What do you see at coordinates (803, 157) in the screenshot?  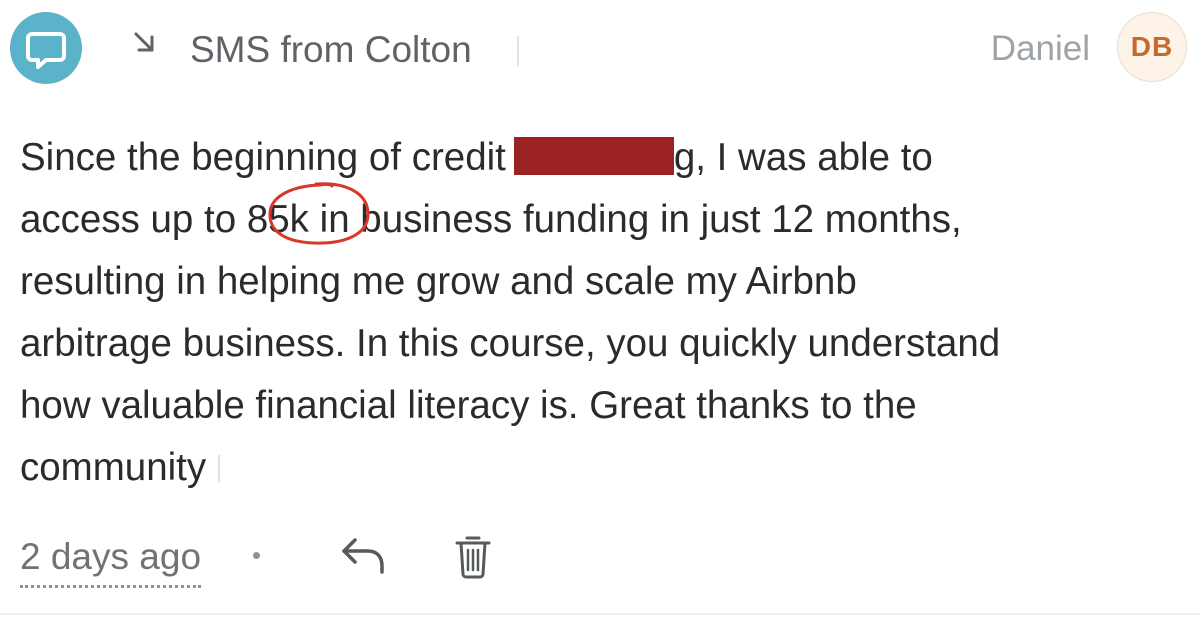 I see `message-text: g, I was able to` at bounding box center [803, 157].